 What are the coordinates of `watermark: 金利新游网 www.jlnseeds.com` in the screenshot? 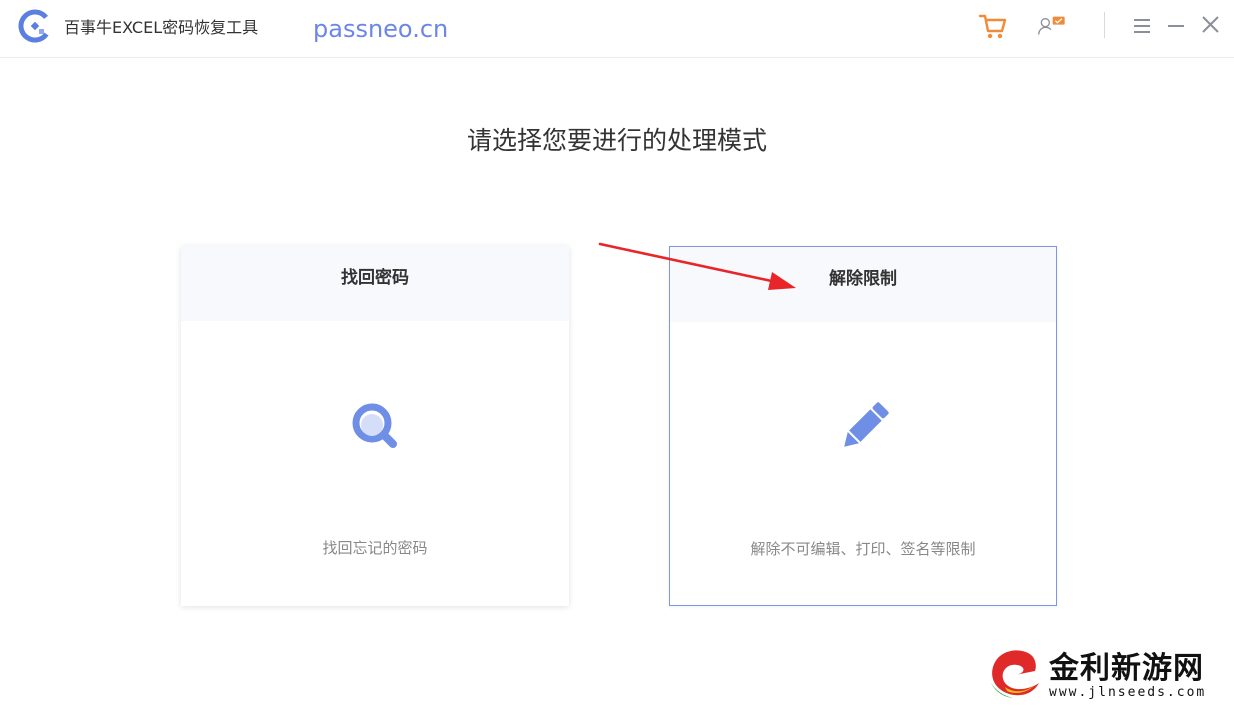 It's located at (1107, 672).